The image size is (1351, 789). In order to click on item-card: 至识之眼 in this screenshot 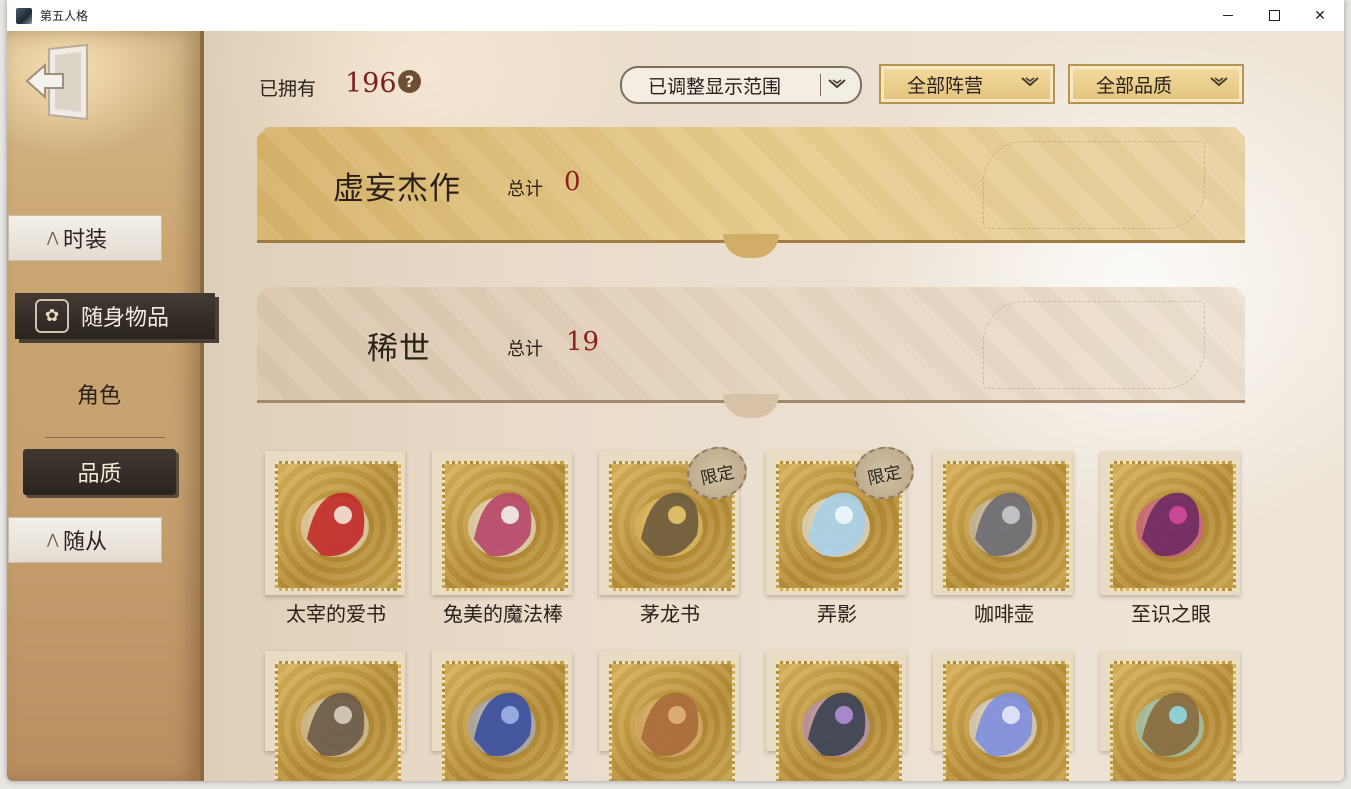, I will do `click(1171, 538)`.